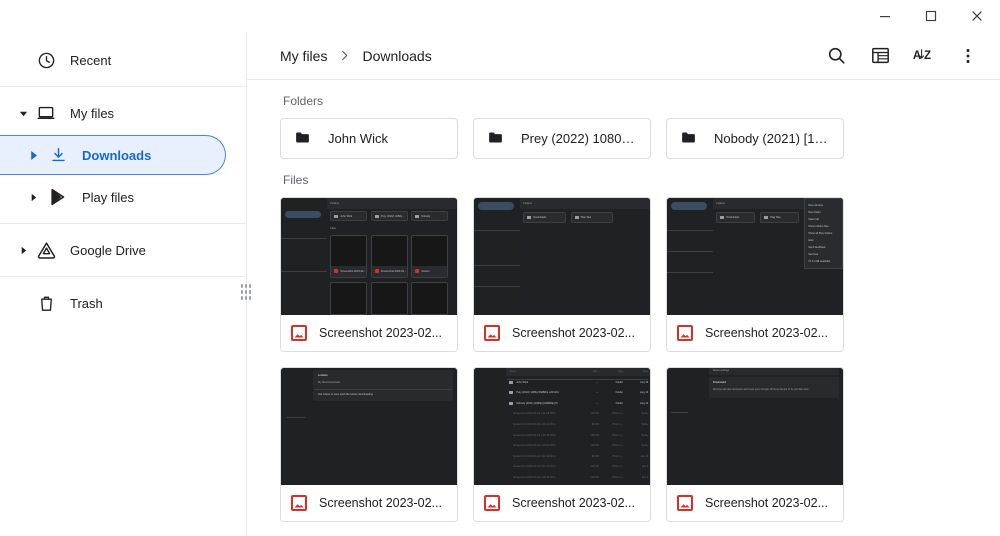  I want to click on breadcrumb-item-downloads: Downloads, so click(396, 56).